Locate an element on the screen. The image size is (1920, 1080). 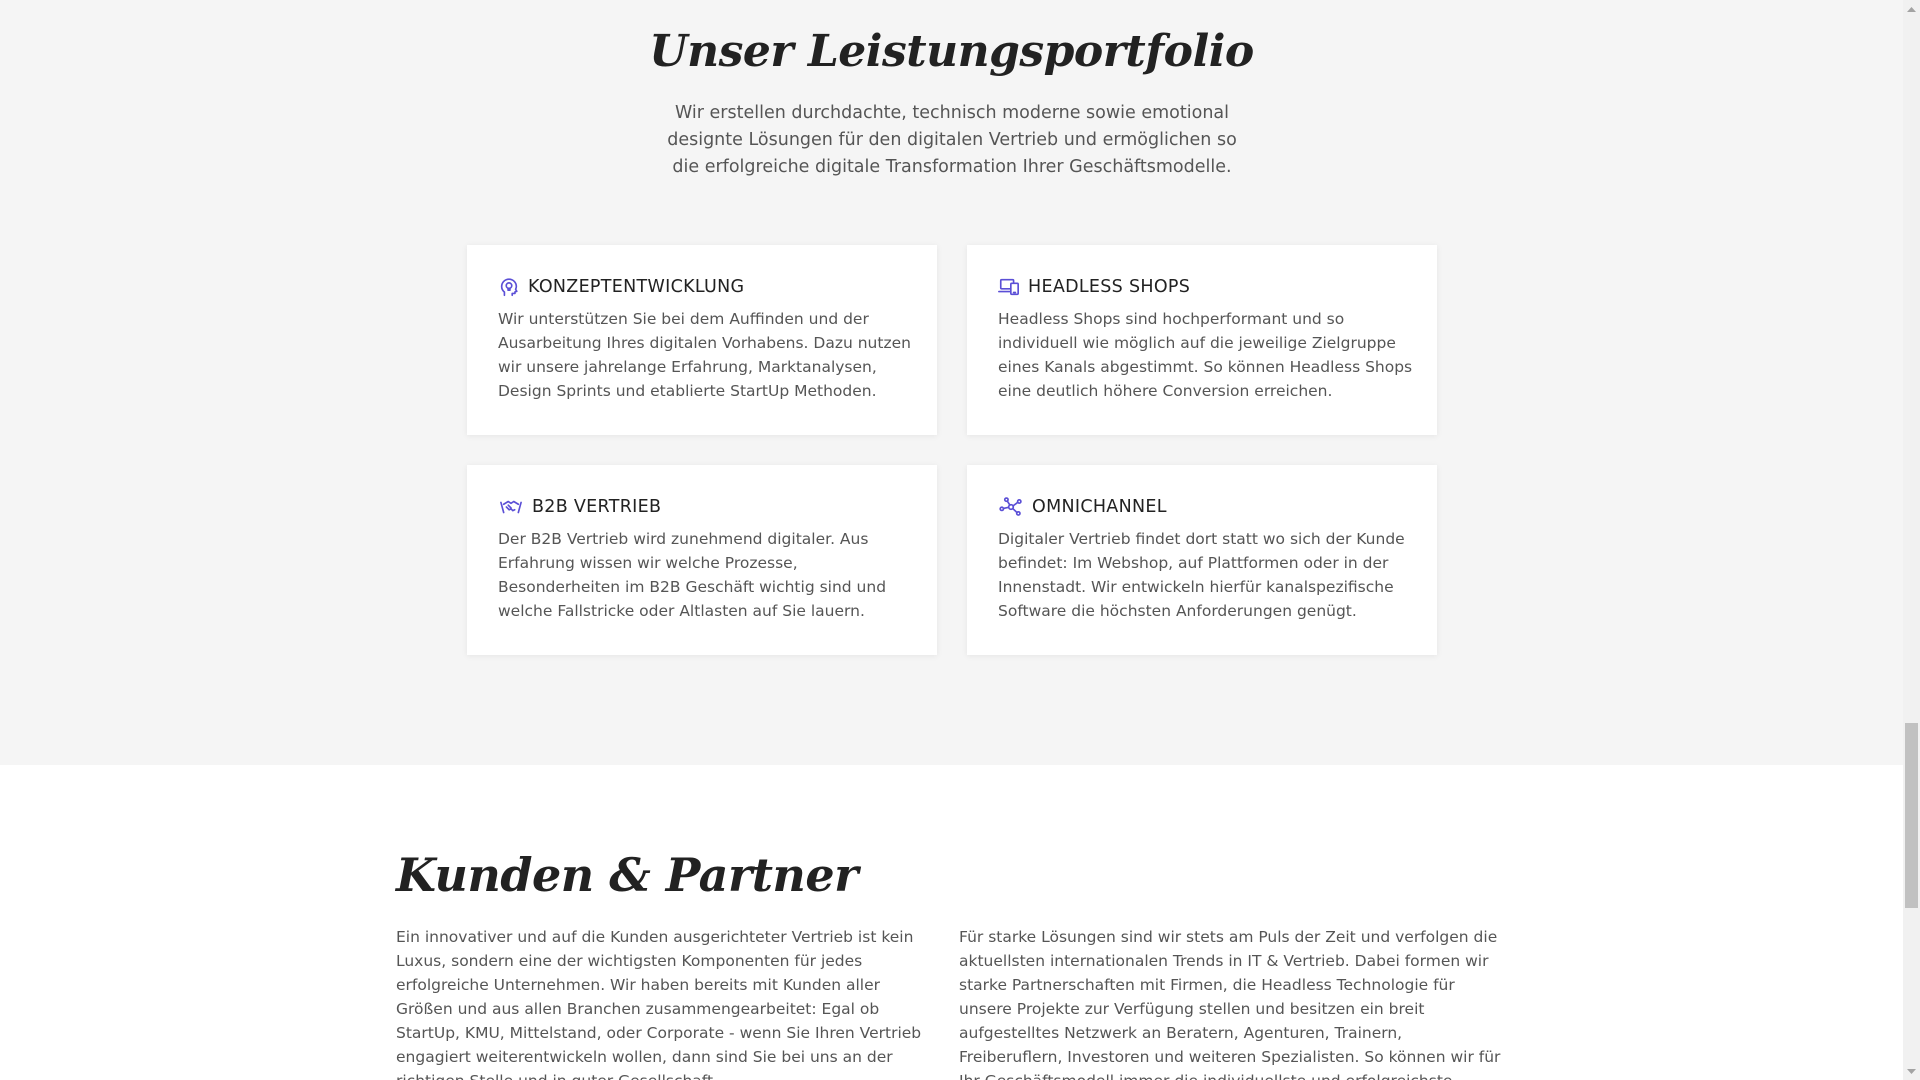
card-header: B2B VERTRIEB is located at coordinates (579, 507).